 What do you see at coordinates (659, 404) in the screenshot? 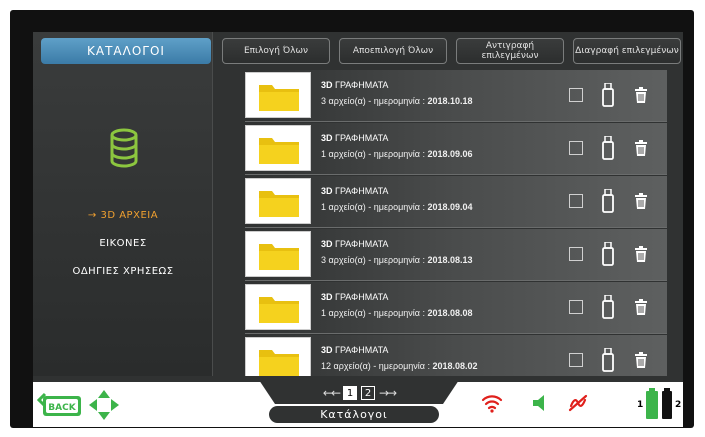
I see `battery-status: 1 2` at bounding box center [659, 404].